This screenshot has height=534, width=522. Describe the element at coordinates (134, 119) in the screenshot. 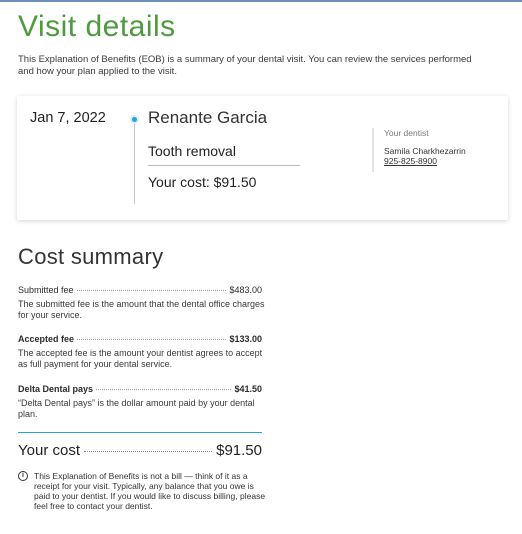

I see `timeline-dot` at that location.